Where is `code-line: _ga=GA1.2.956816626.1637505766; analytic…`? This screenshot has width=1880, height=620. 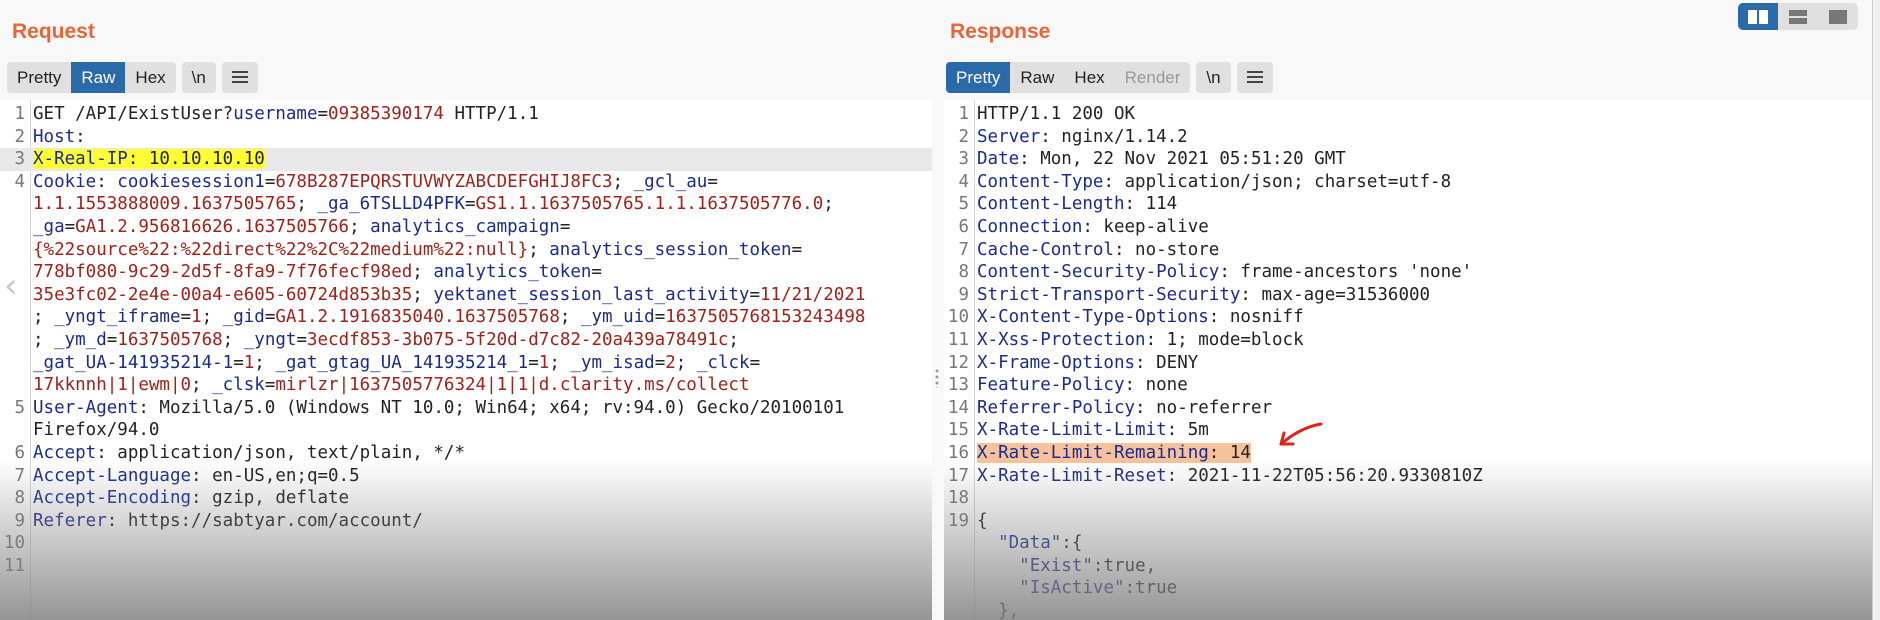
code-line: _ga=GA1.2.956816626.1637505766; analytic… is located at coordinates (466, 227).